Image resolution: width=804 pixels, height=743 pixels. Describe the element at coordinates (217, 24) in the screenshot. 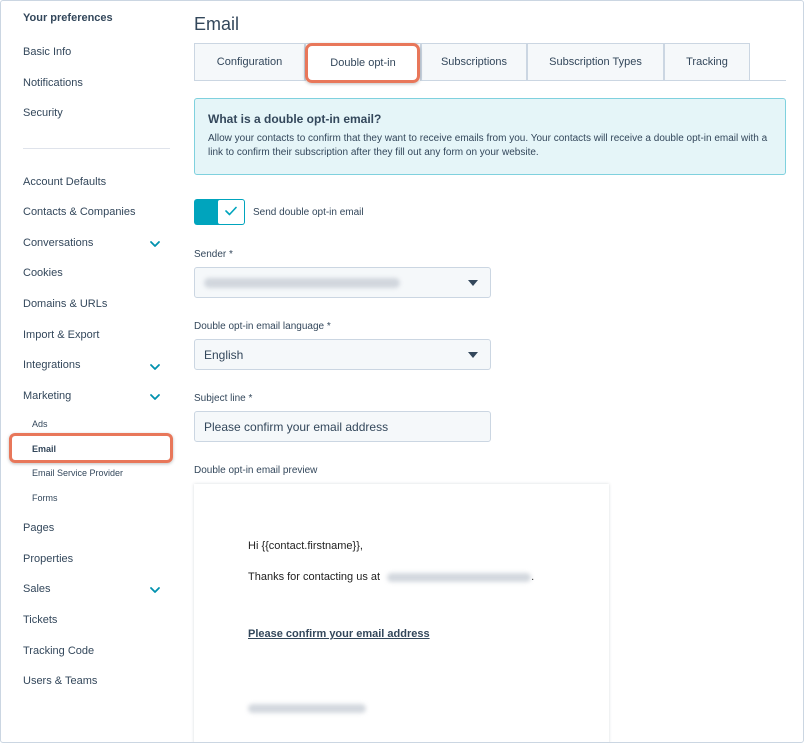

I see `page-title: Email` at that location.